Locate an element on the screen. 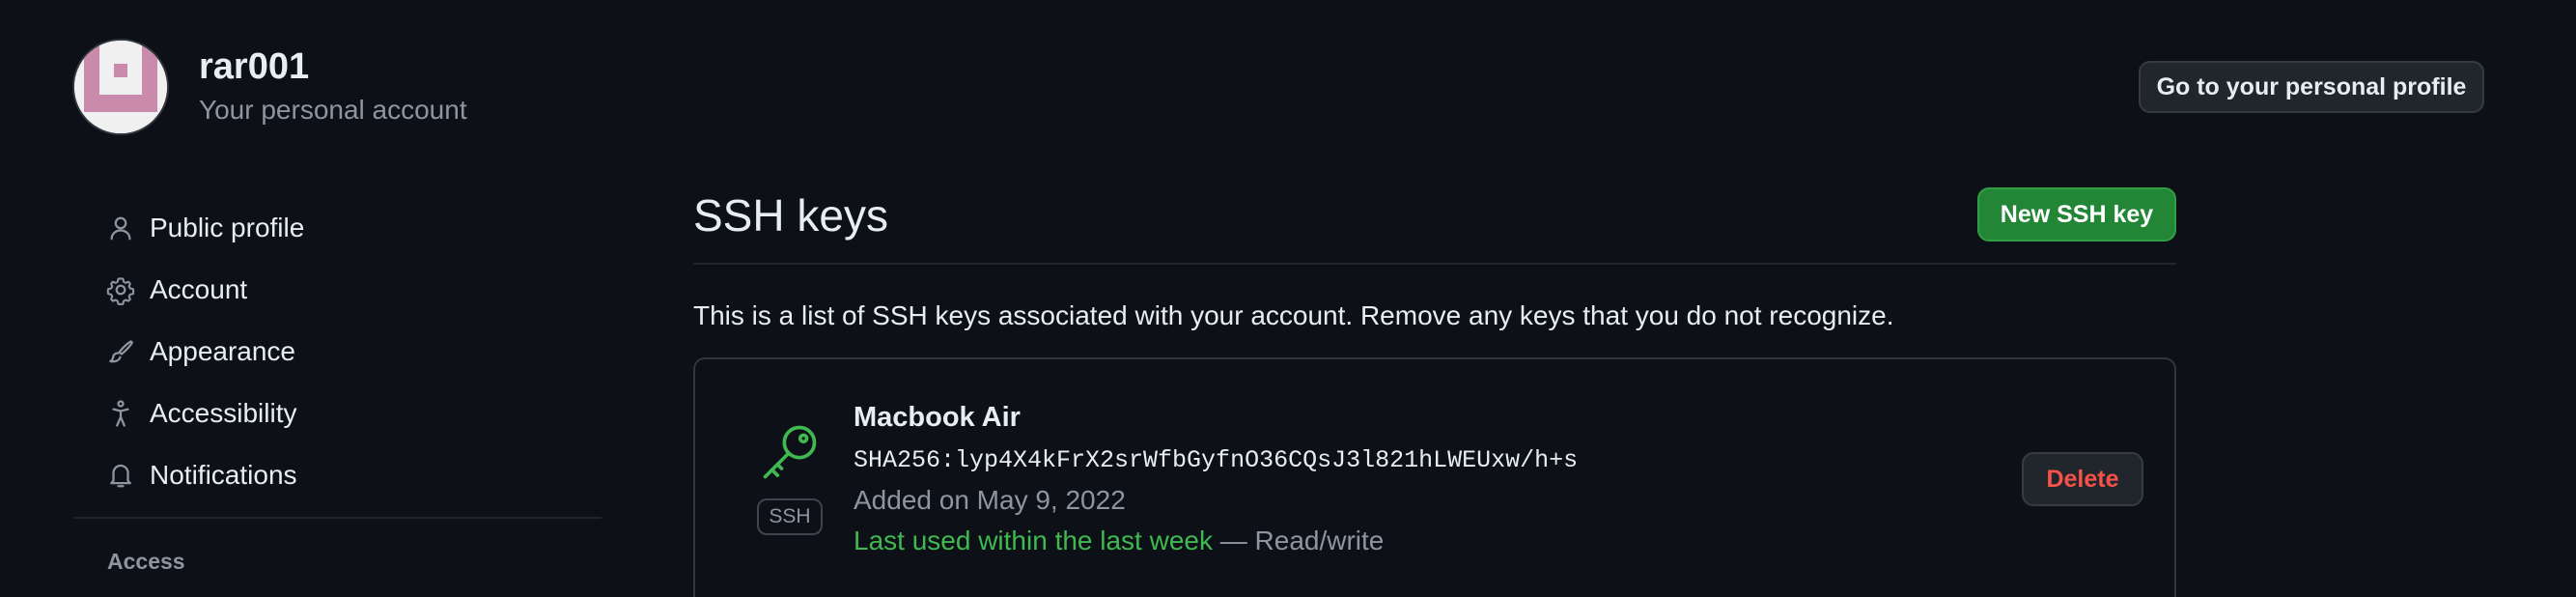  sidebar-item-appearance: Appearance is located at coordinates (199, 352).